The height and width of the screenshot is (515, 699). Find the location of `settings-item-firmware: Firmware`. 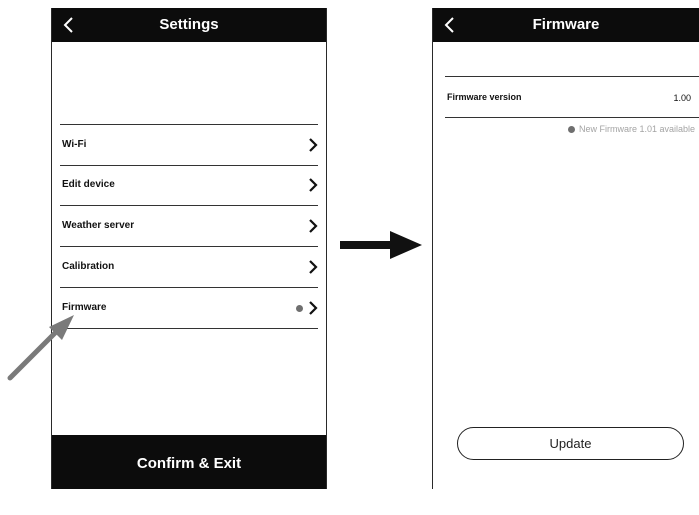

settings-item-firmware: Firmware is located at coordinates (189, 308).